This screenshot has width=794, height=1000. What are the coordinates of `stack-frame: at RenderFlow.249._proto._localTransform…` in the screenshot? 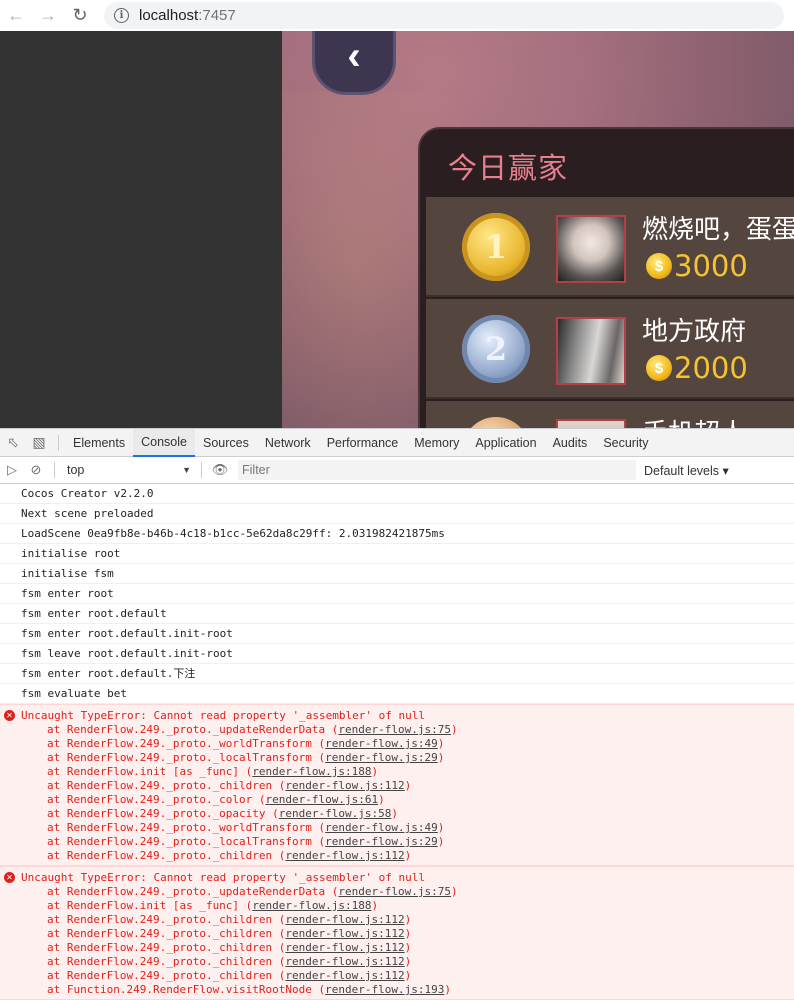 It's located at (397, 758).